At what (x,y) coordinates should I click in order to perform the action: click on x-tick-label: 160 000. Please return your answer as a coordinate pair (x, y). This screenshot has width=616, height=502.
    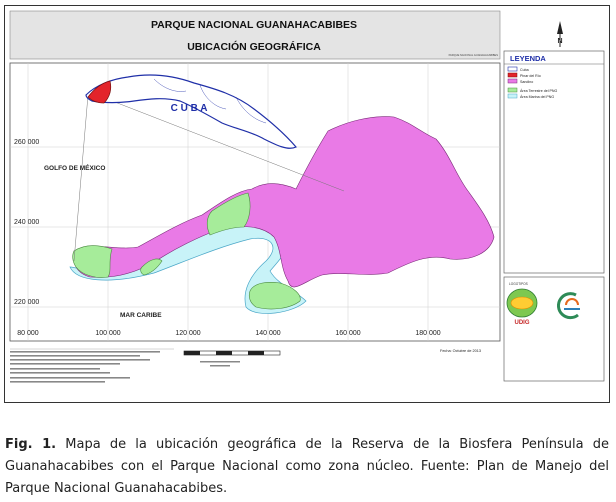
    Looking at the image, I should click on (347, 333).